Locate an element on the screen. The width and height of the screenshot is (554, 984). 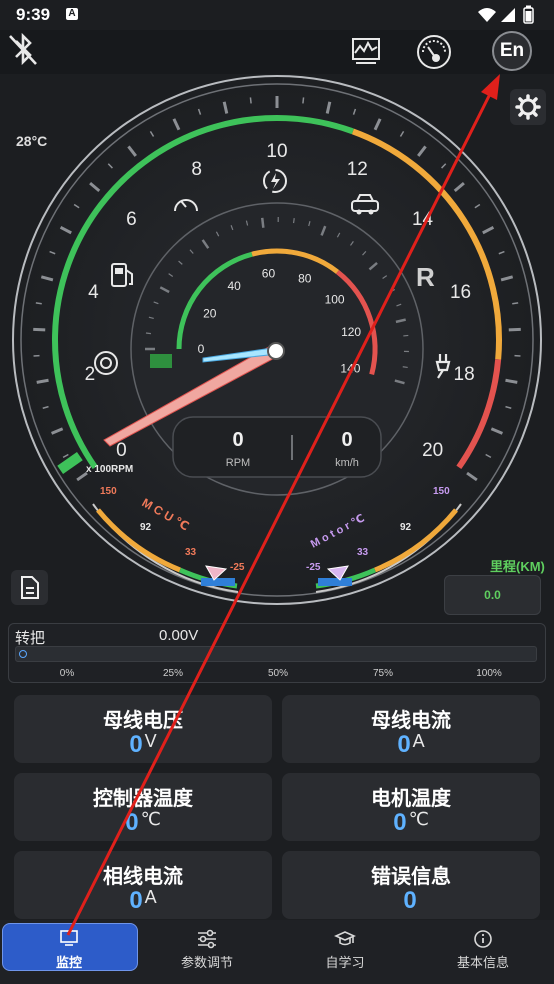
nav-tab-self-learning: 自学习 is located at coordinates (345, 952).